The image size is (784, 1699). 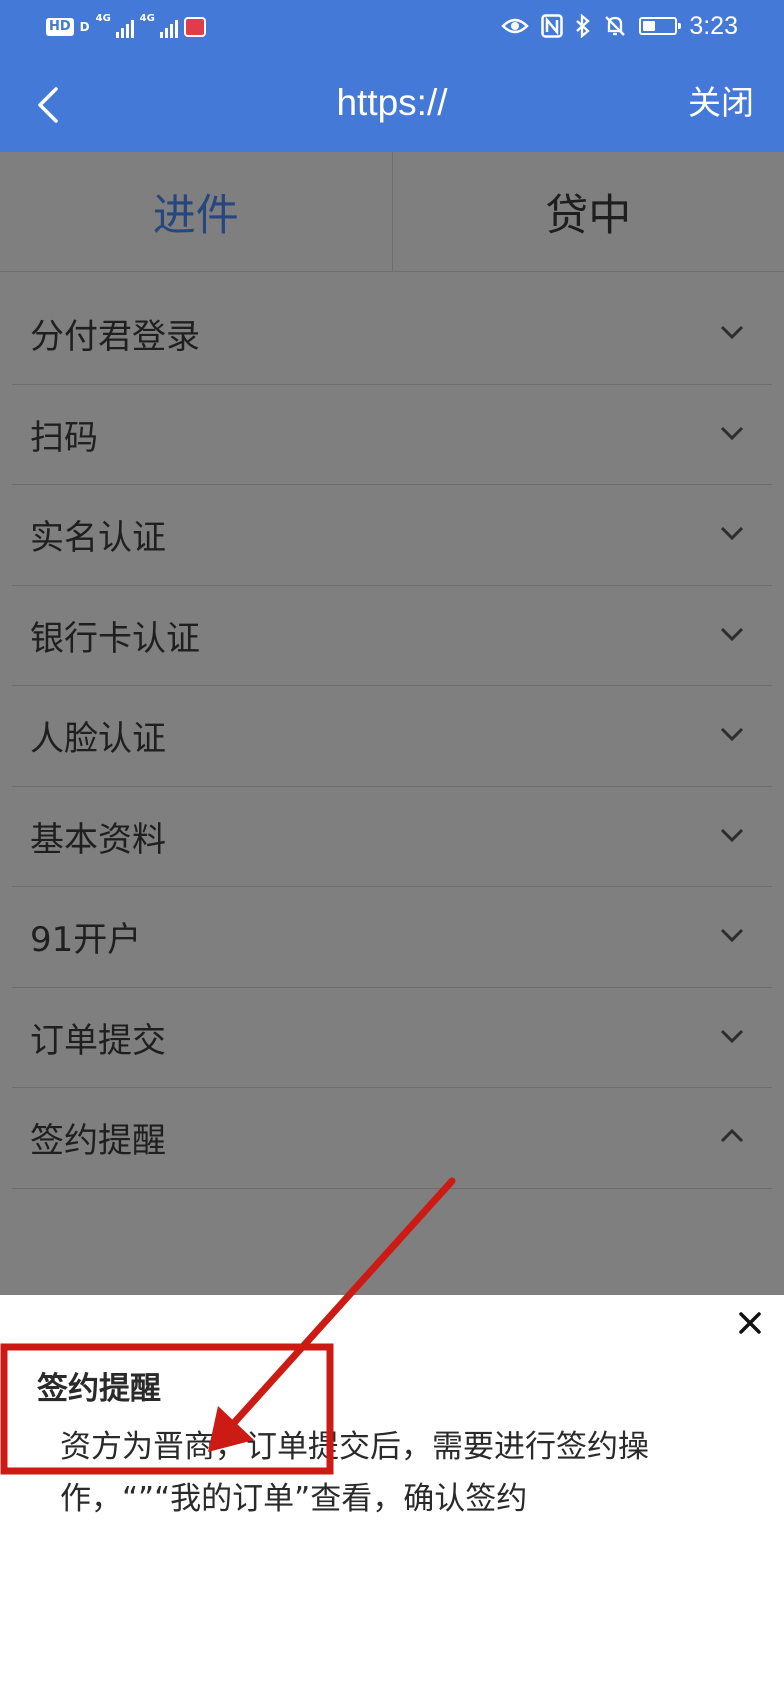 I want to click on sheet-body-text: 资方为晋商，订单提交后，需要进行签约操作，“”“我的订单”查看，确认签约, so click(x=354, y=1473).